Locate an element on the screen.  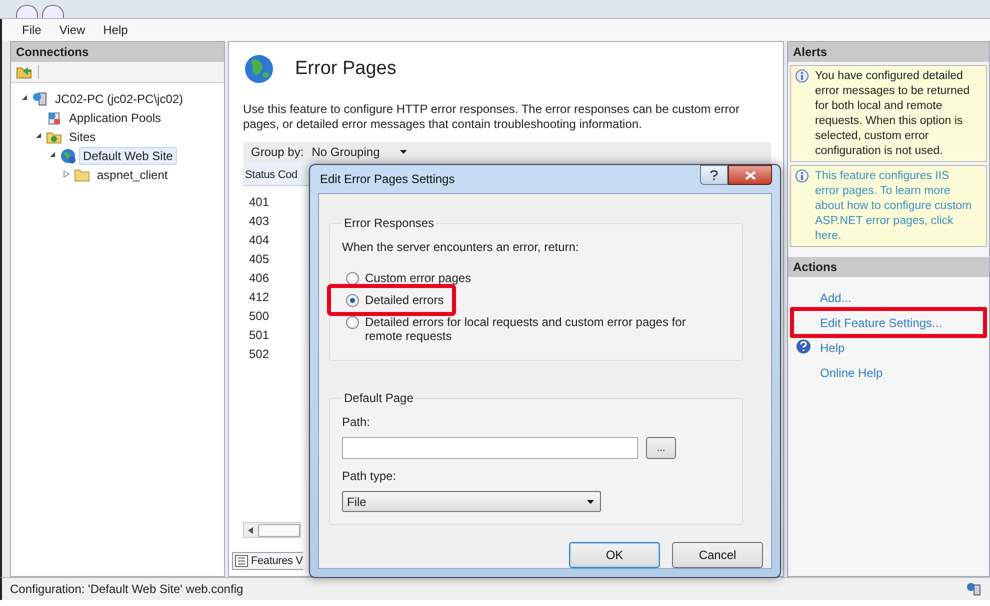
menu-item: View is located at coordinates (72, 30).